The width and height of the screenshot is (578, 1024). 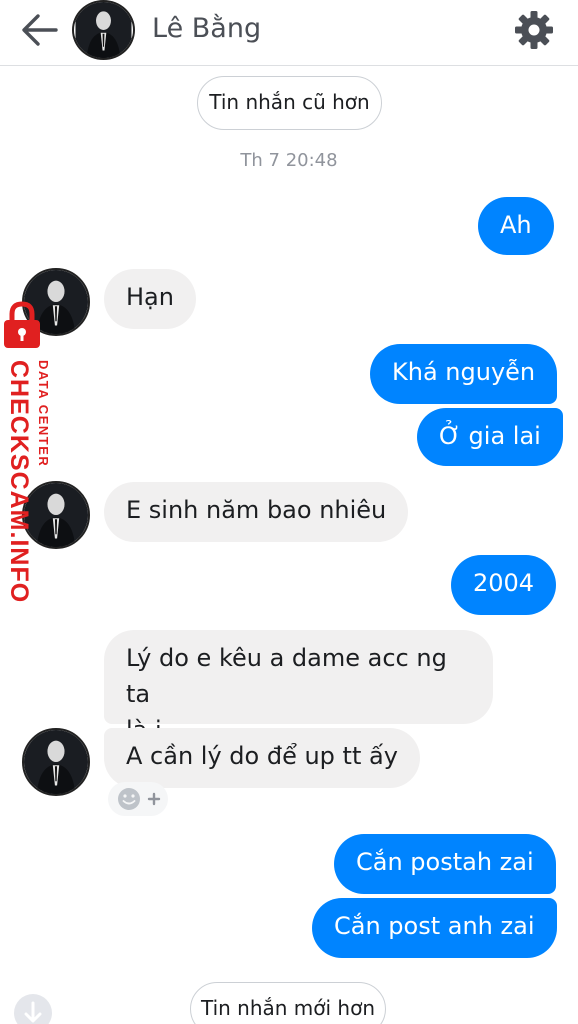 I want to click on incoming-message: Hạn, so click(x=150, y=299).